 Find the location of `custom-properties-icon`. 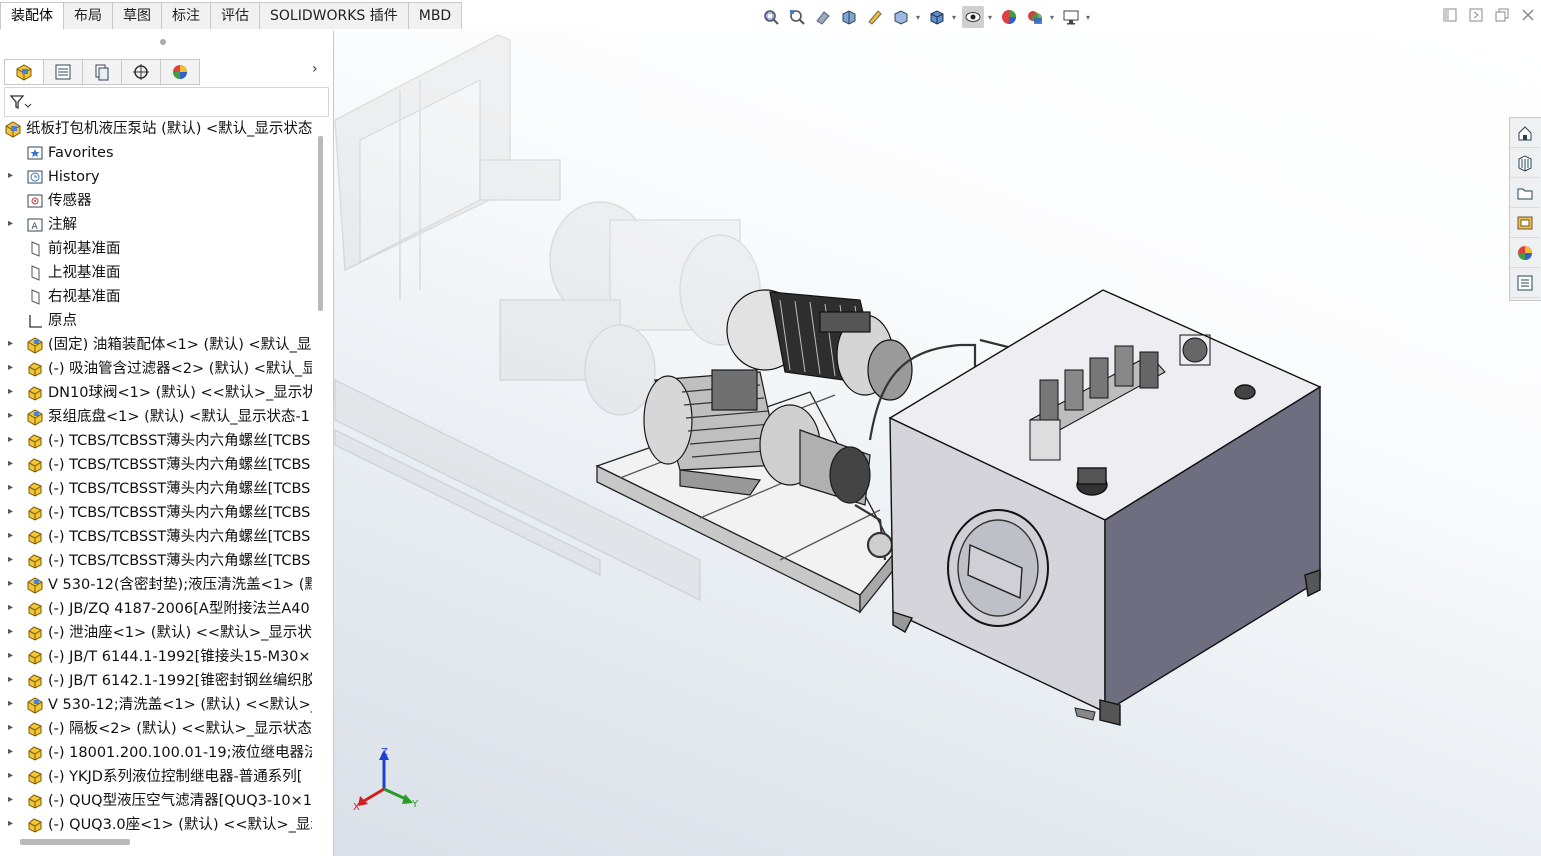

custom-properties-icon is located at coordinates (1524, 283).